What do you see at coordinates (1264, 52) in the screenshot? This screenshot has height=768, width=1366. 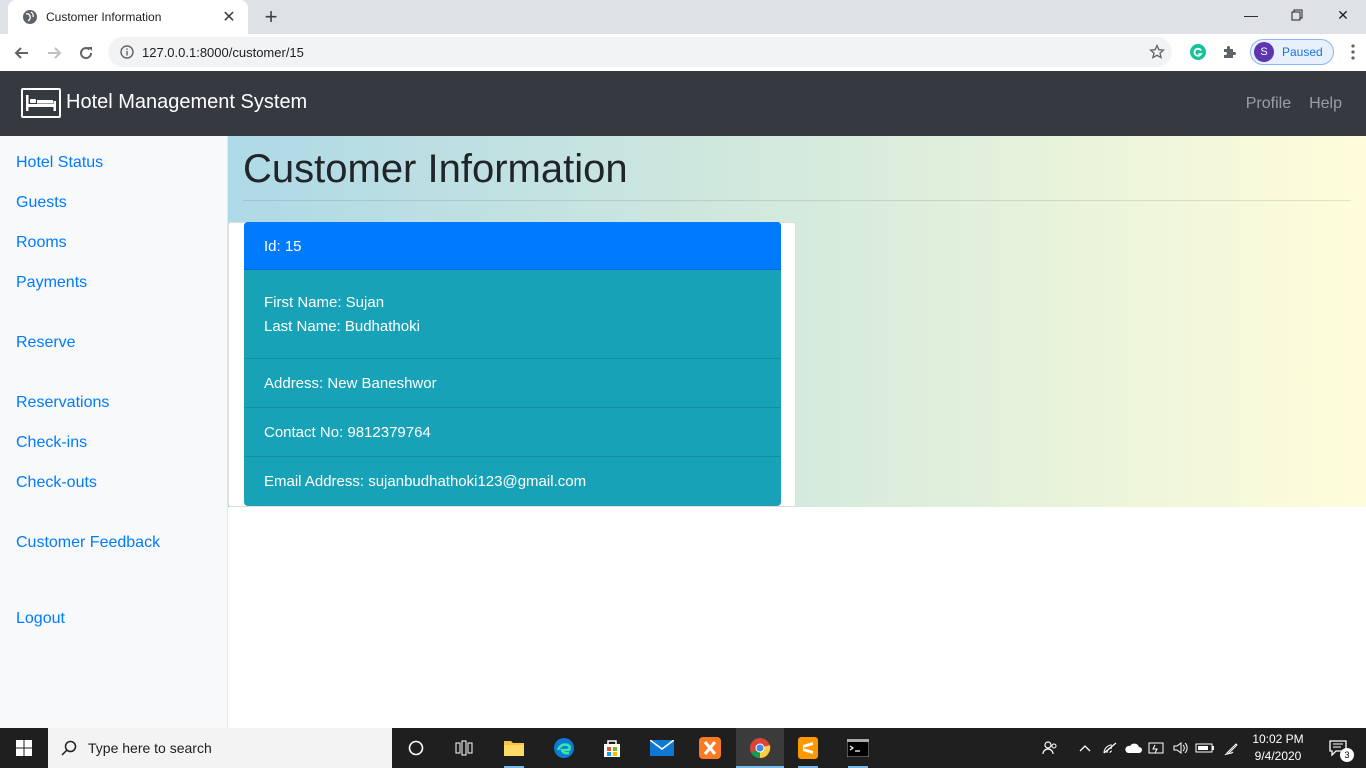 I see `avatar: S` at bounding box center [1264, 52].